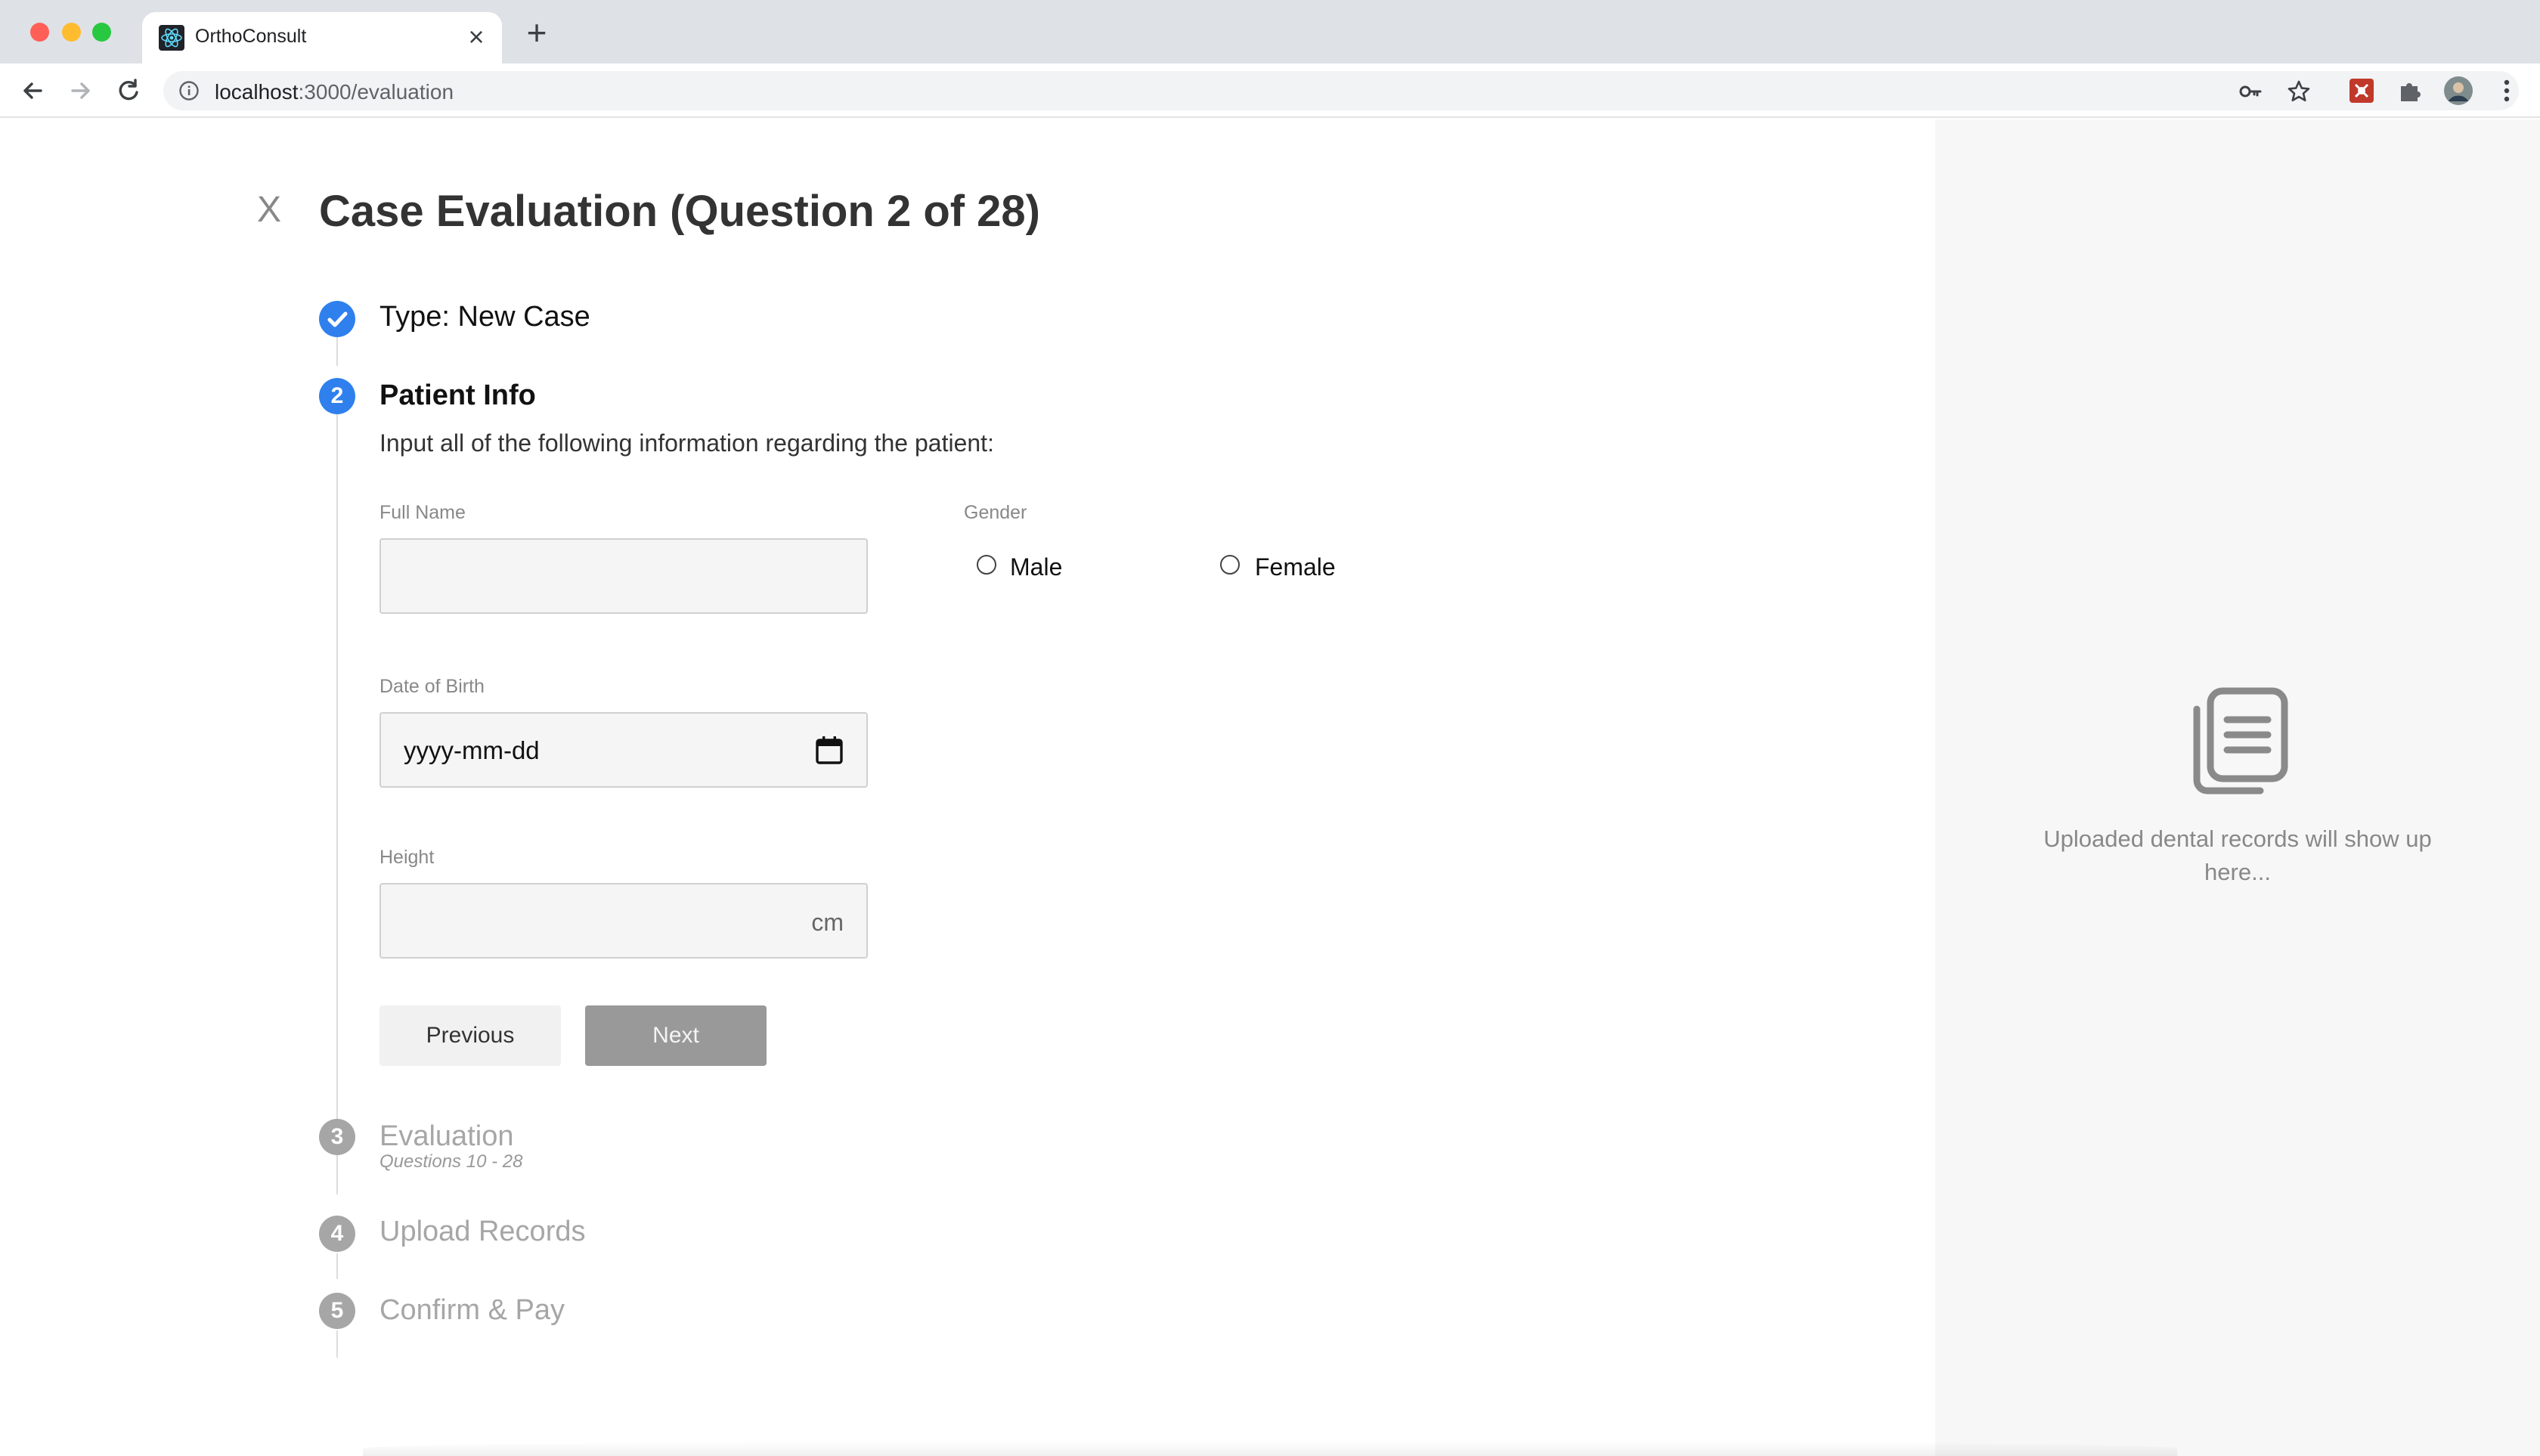 This screenshot has height=1456, width=2540. What do you see at coordinates (71, 32) in the screenshot?
I see `window-minimize-button` at bounding box center [71, 32].